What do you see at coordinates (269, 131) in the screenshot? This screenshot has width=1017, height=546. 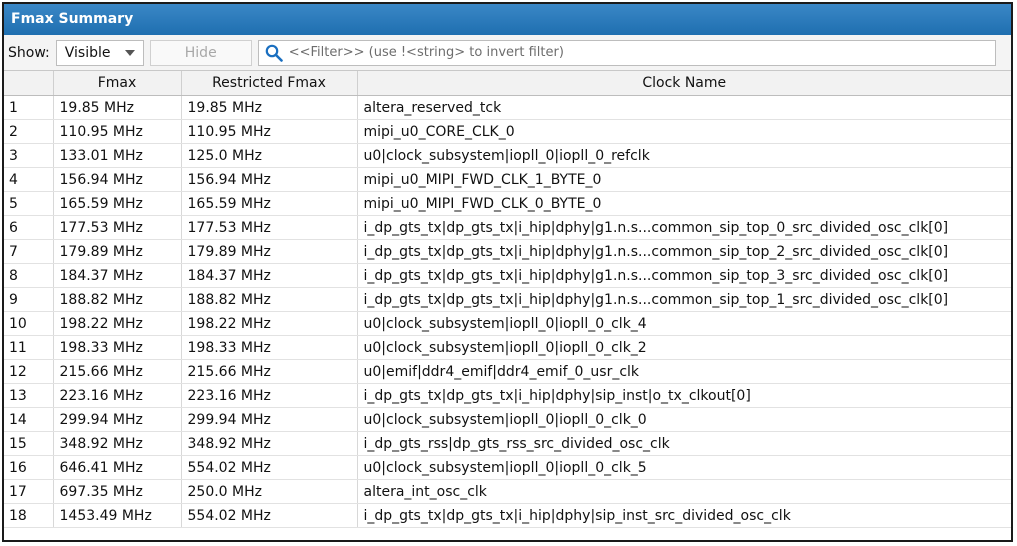 I see `restricted-fmax-cell: 110.95 MHz` at bounding box center [269, 131].